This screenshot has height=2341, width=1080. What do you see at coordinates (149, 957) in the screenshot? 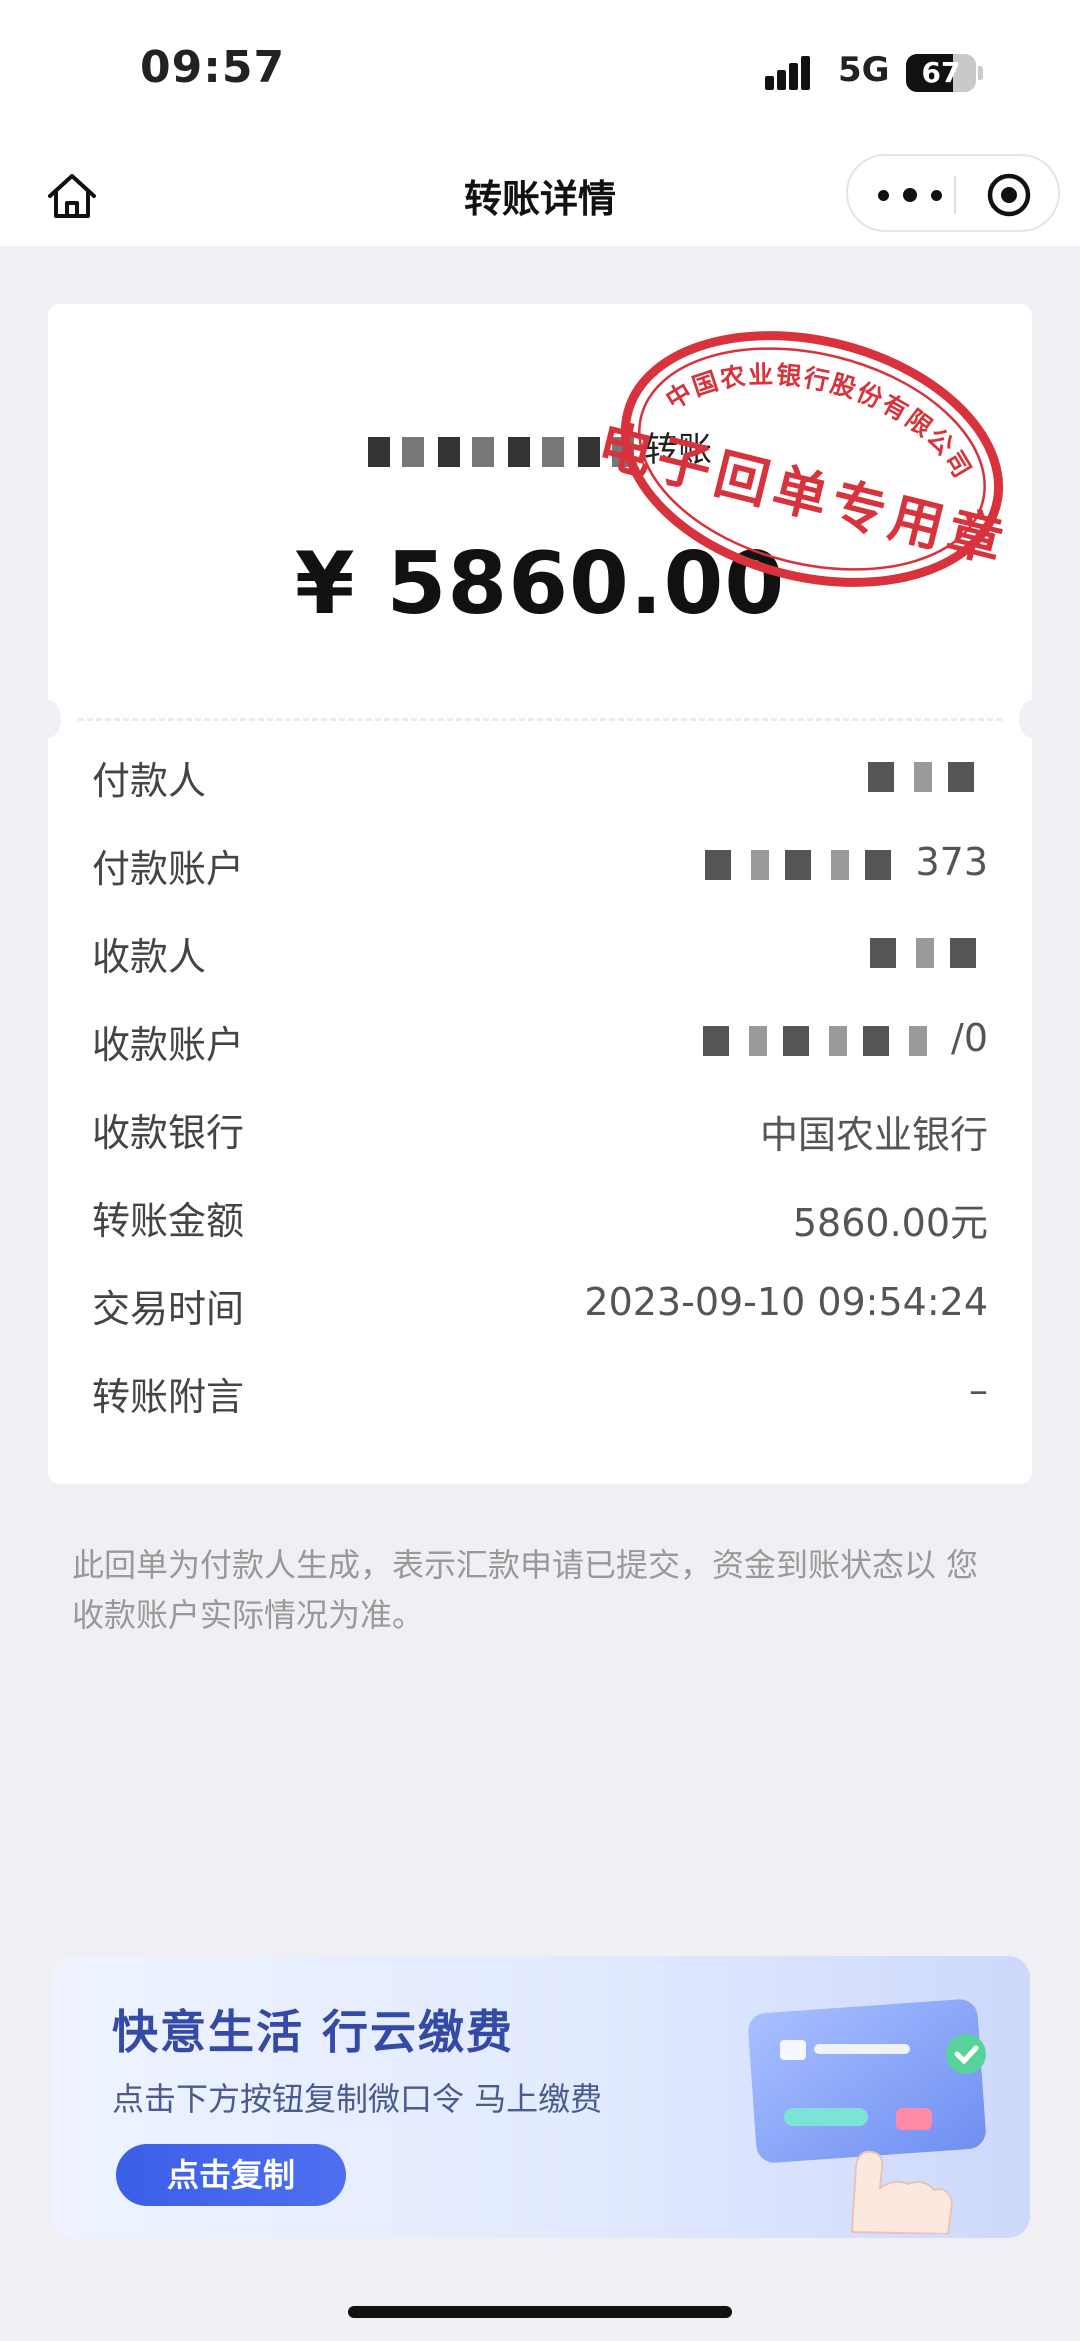
I see `row-label: 收款人` at bounding box center [149, 957].